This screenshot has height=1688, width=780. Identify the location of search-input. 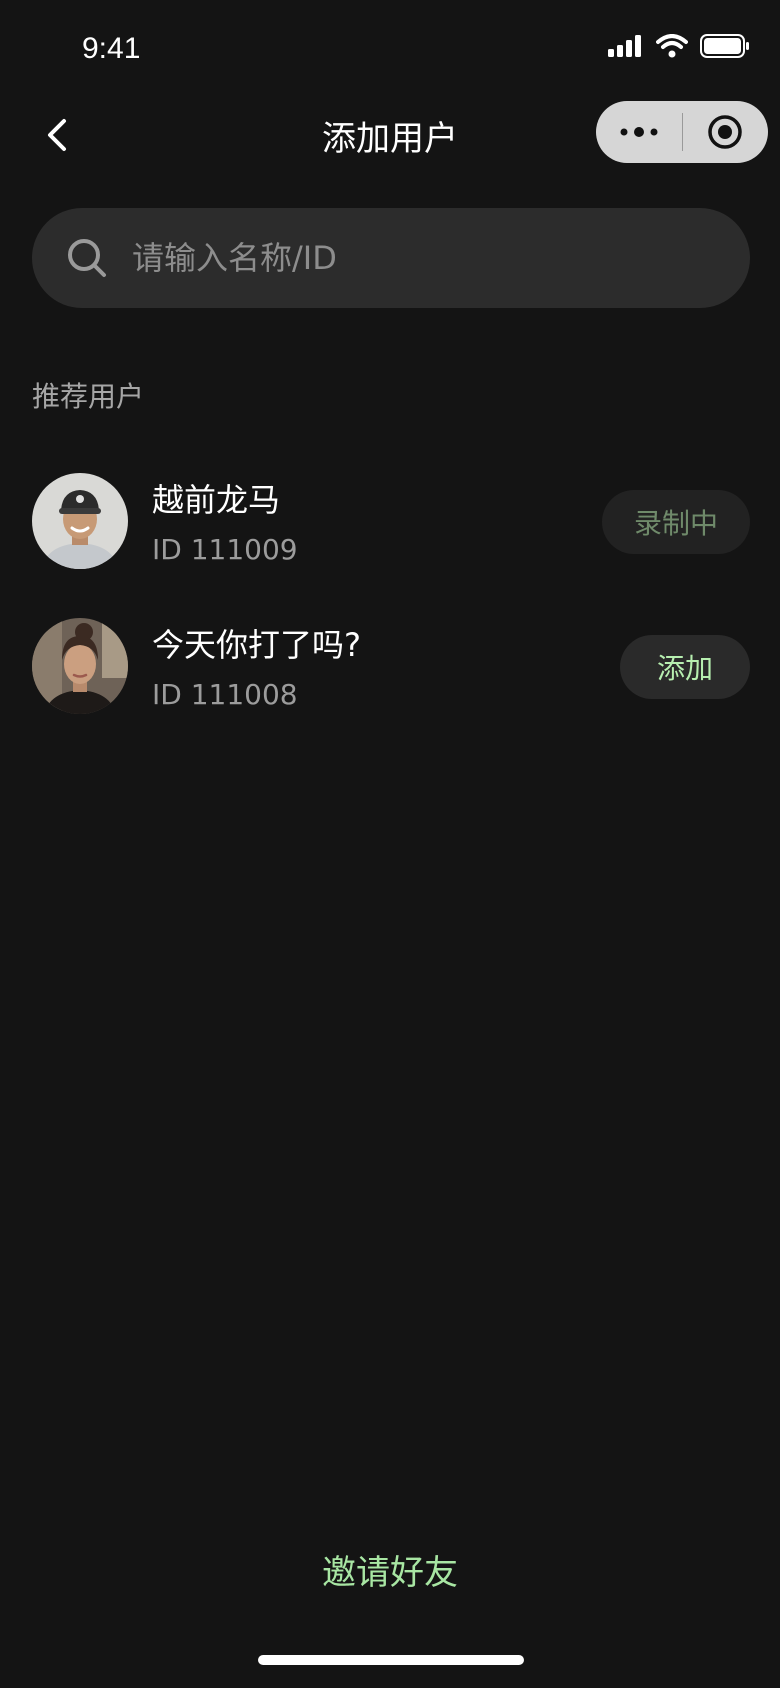
(412, 258).